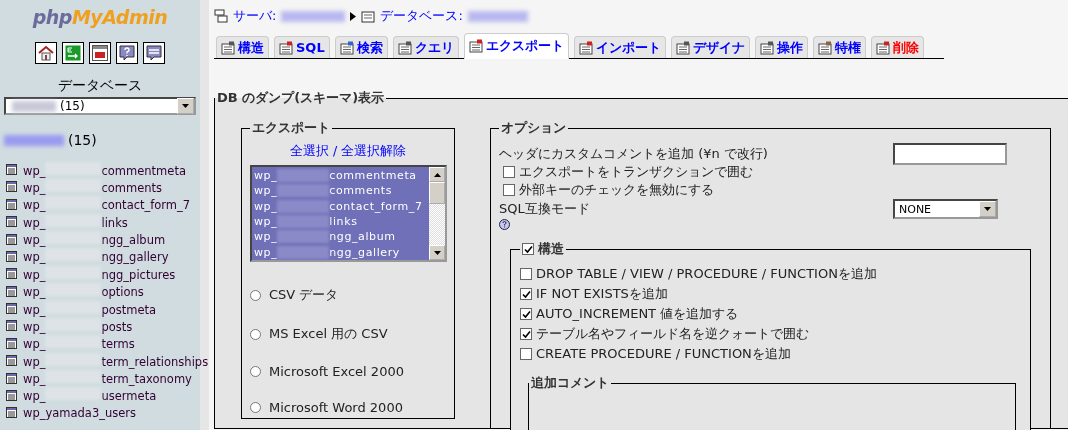 The image size is (1068, 430). Describe the element at coordinates (533, 128) in the screenshot. I see `options-legend: オプション` at that location.